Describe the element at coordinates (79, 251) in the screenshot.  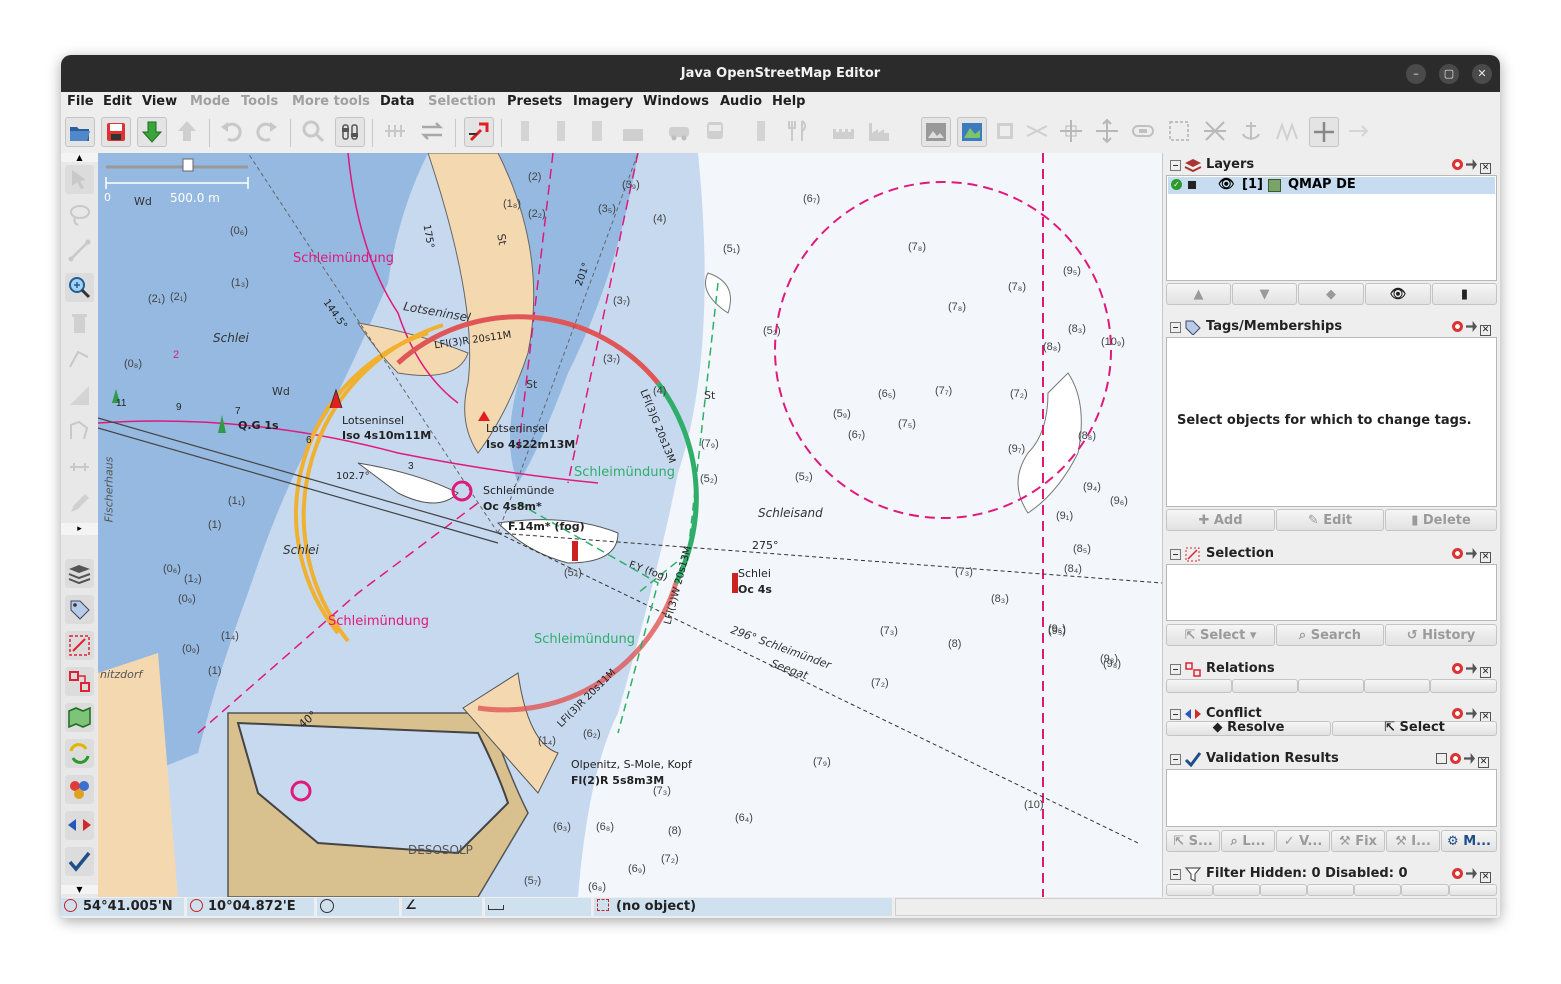
I see `draw-mode-icon` at that location.